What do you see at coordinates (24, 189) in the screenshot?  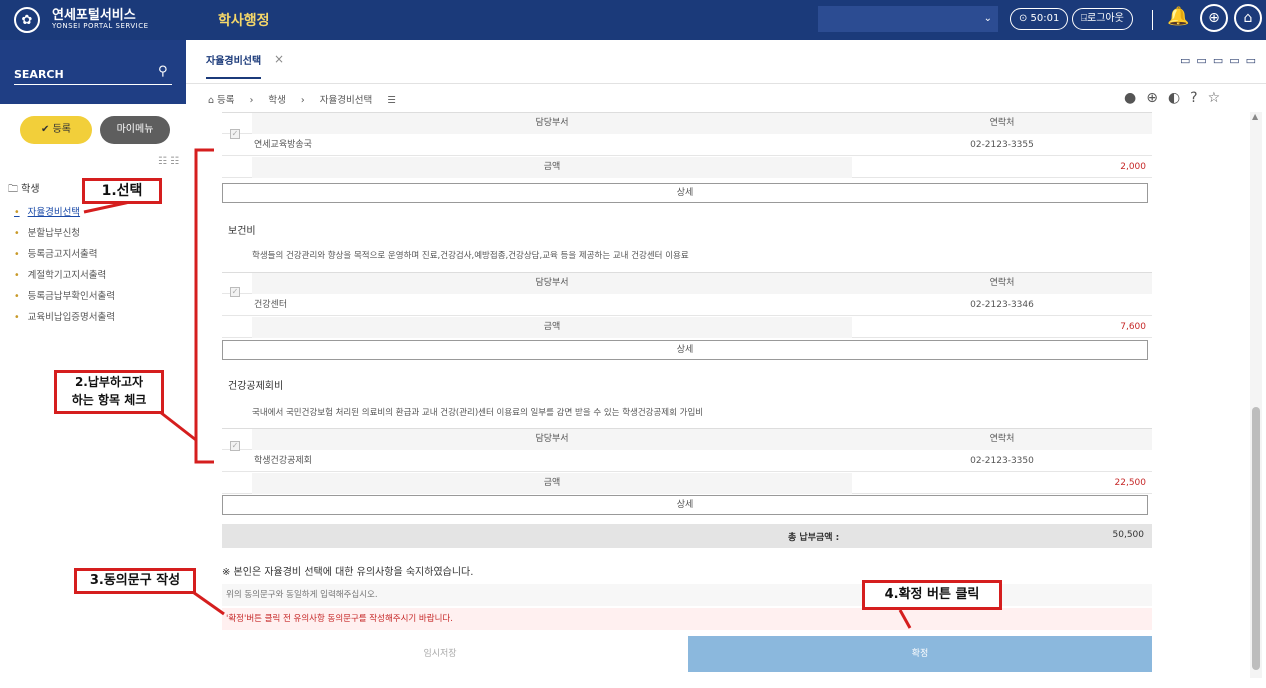 I see `tree-root-student: 🗀 학생` at bounding box center [24, 189].